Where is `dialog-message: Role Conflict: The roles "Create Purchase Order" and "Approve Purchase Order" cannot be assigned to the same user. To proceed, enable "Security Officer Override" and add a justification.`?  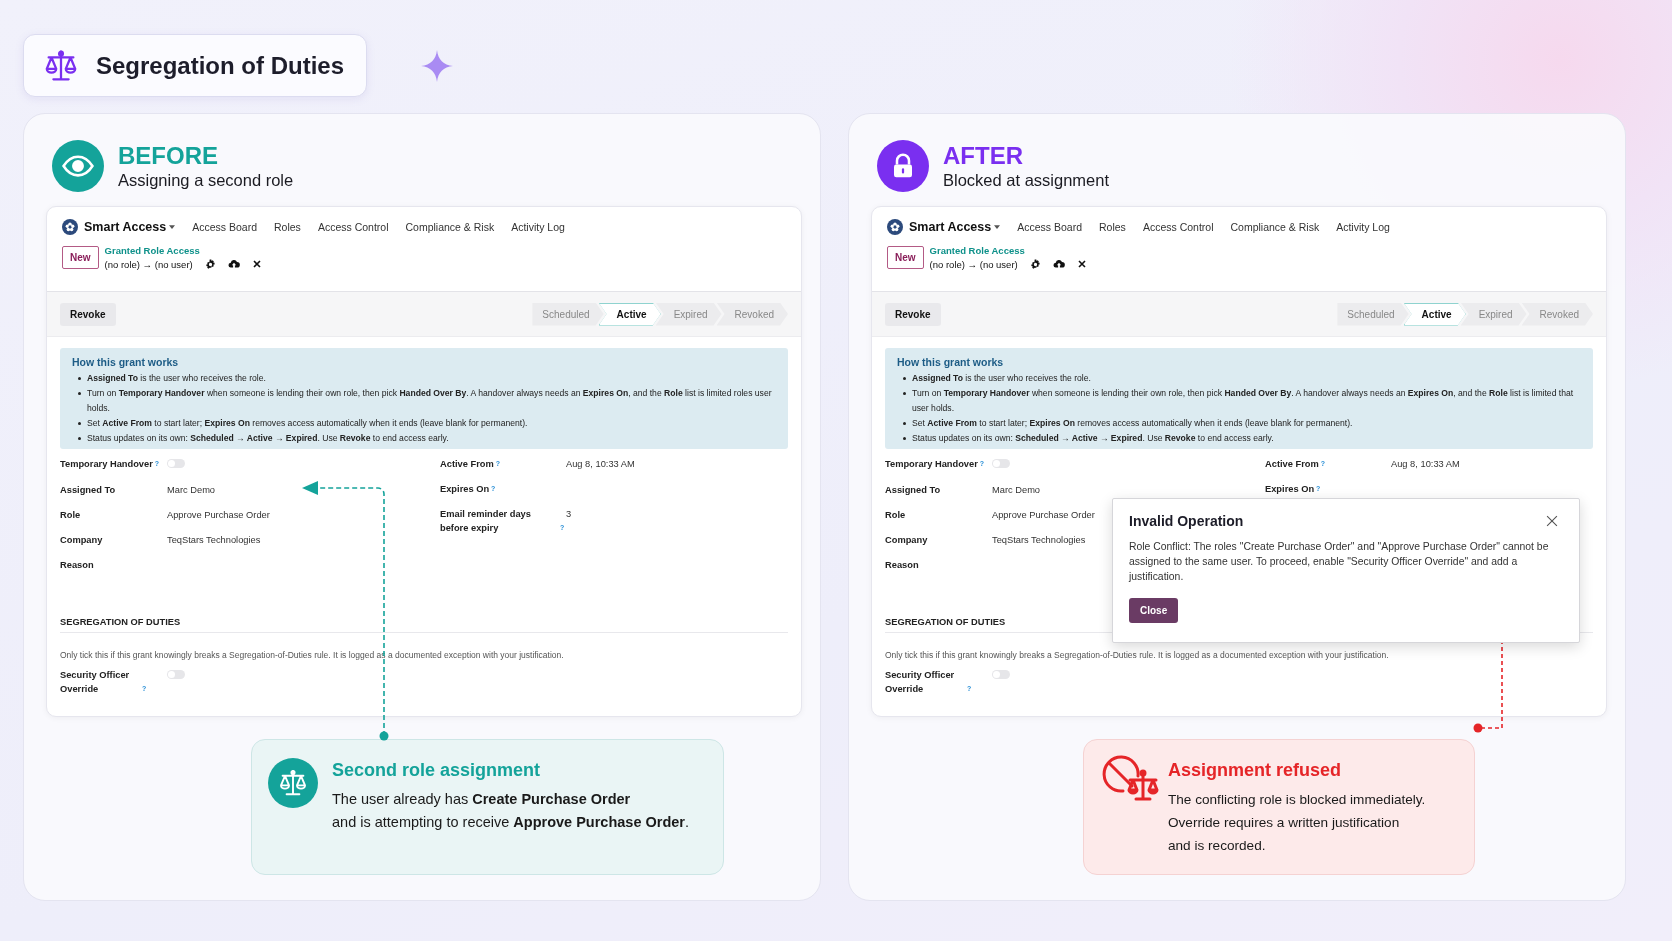 dialog-message: Role Conflict: The roles "Create Purchase Order" and "Approve Purchase Order" cannot be assigned to the same user. To proceed, enable "Security Officer Override" and add a justification. is located at coordinates (1339, 562).